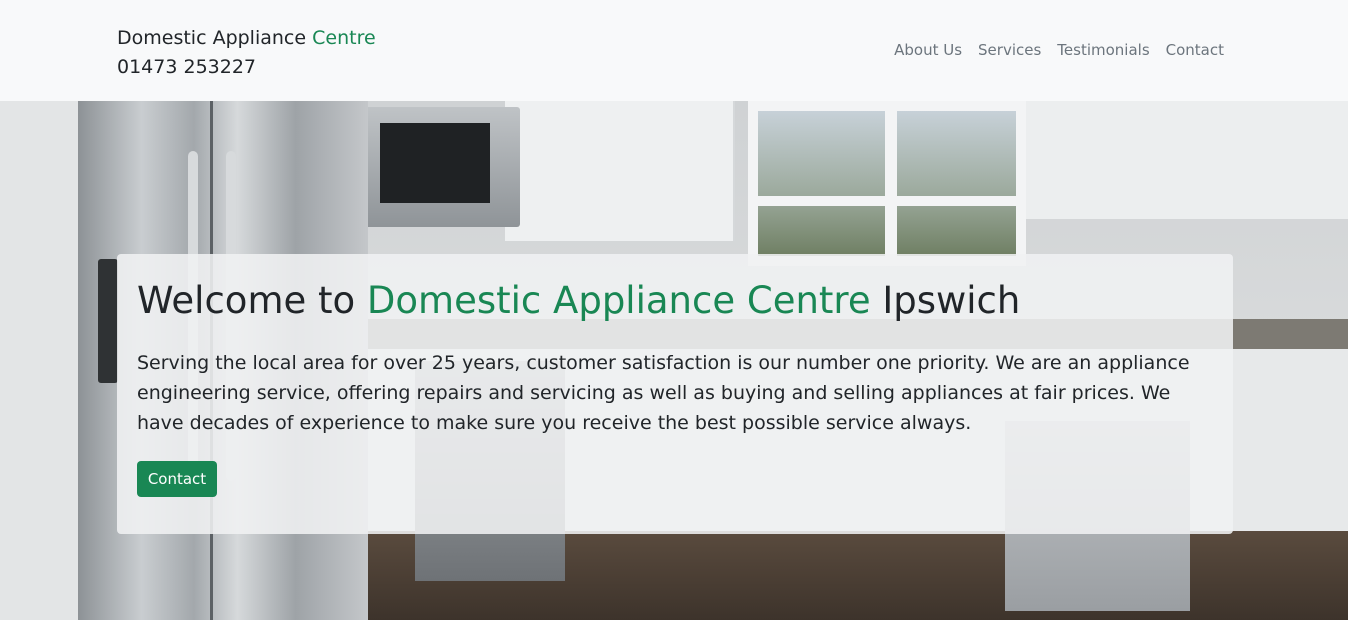  I want to click on hero-microwave-window, so click(435, 163).